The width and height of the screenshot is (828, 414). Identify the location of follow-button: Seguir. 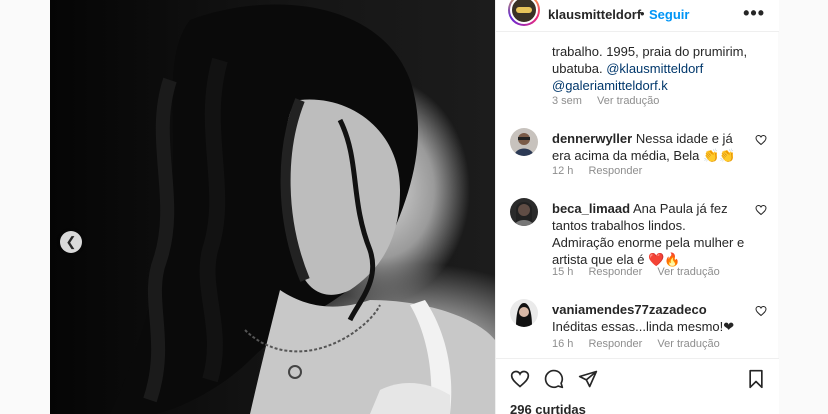
(669, 14).